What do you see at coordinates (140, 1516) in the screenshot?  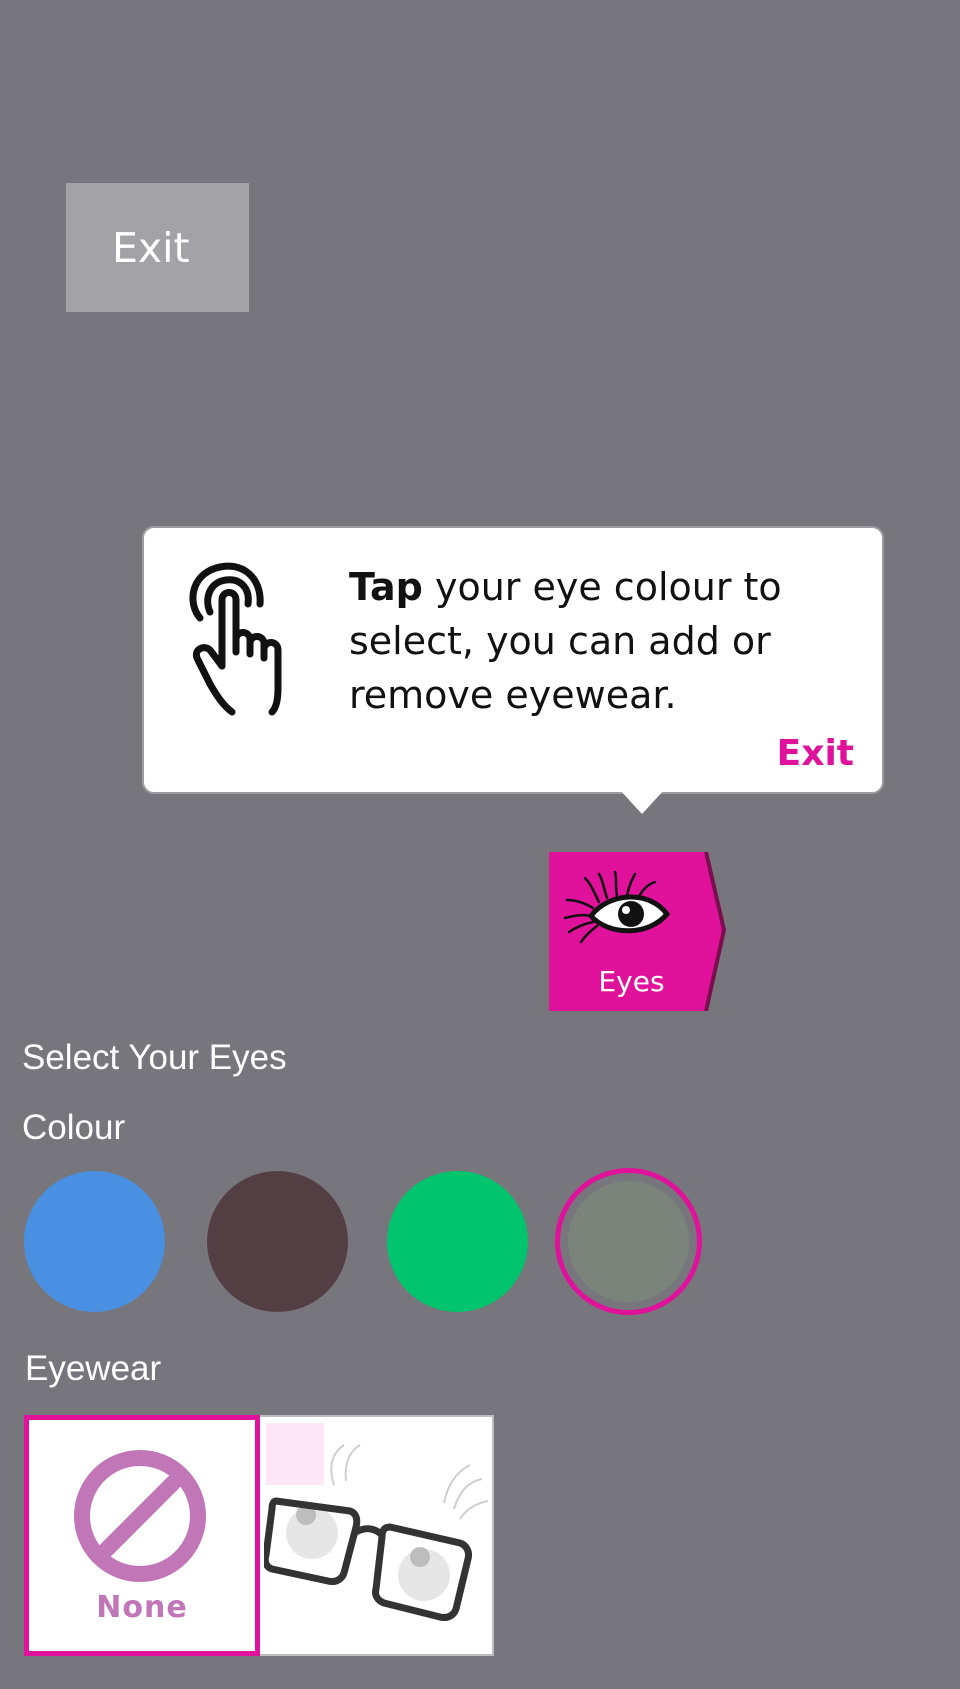 I see `none-prohibited-icon` at bounding box center [140, 1516].